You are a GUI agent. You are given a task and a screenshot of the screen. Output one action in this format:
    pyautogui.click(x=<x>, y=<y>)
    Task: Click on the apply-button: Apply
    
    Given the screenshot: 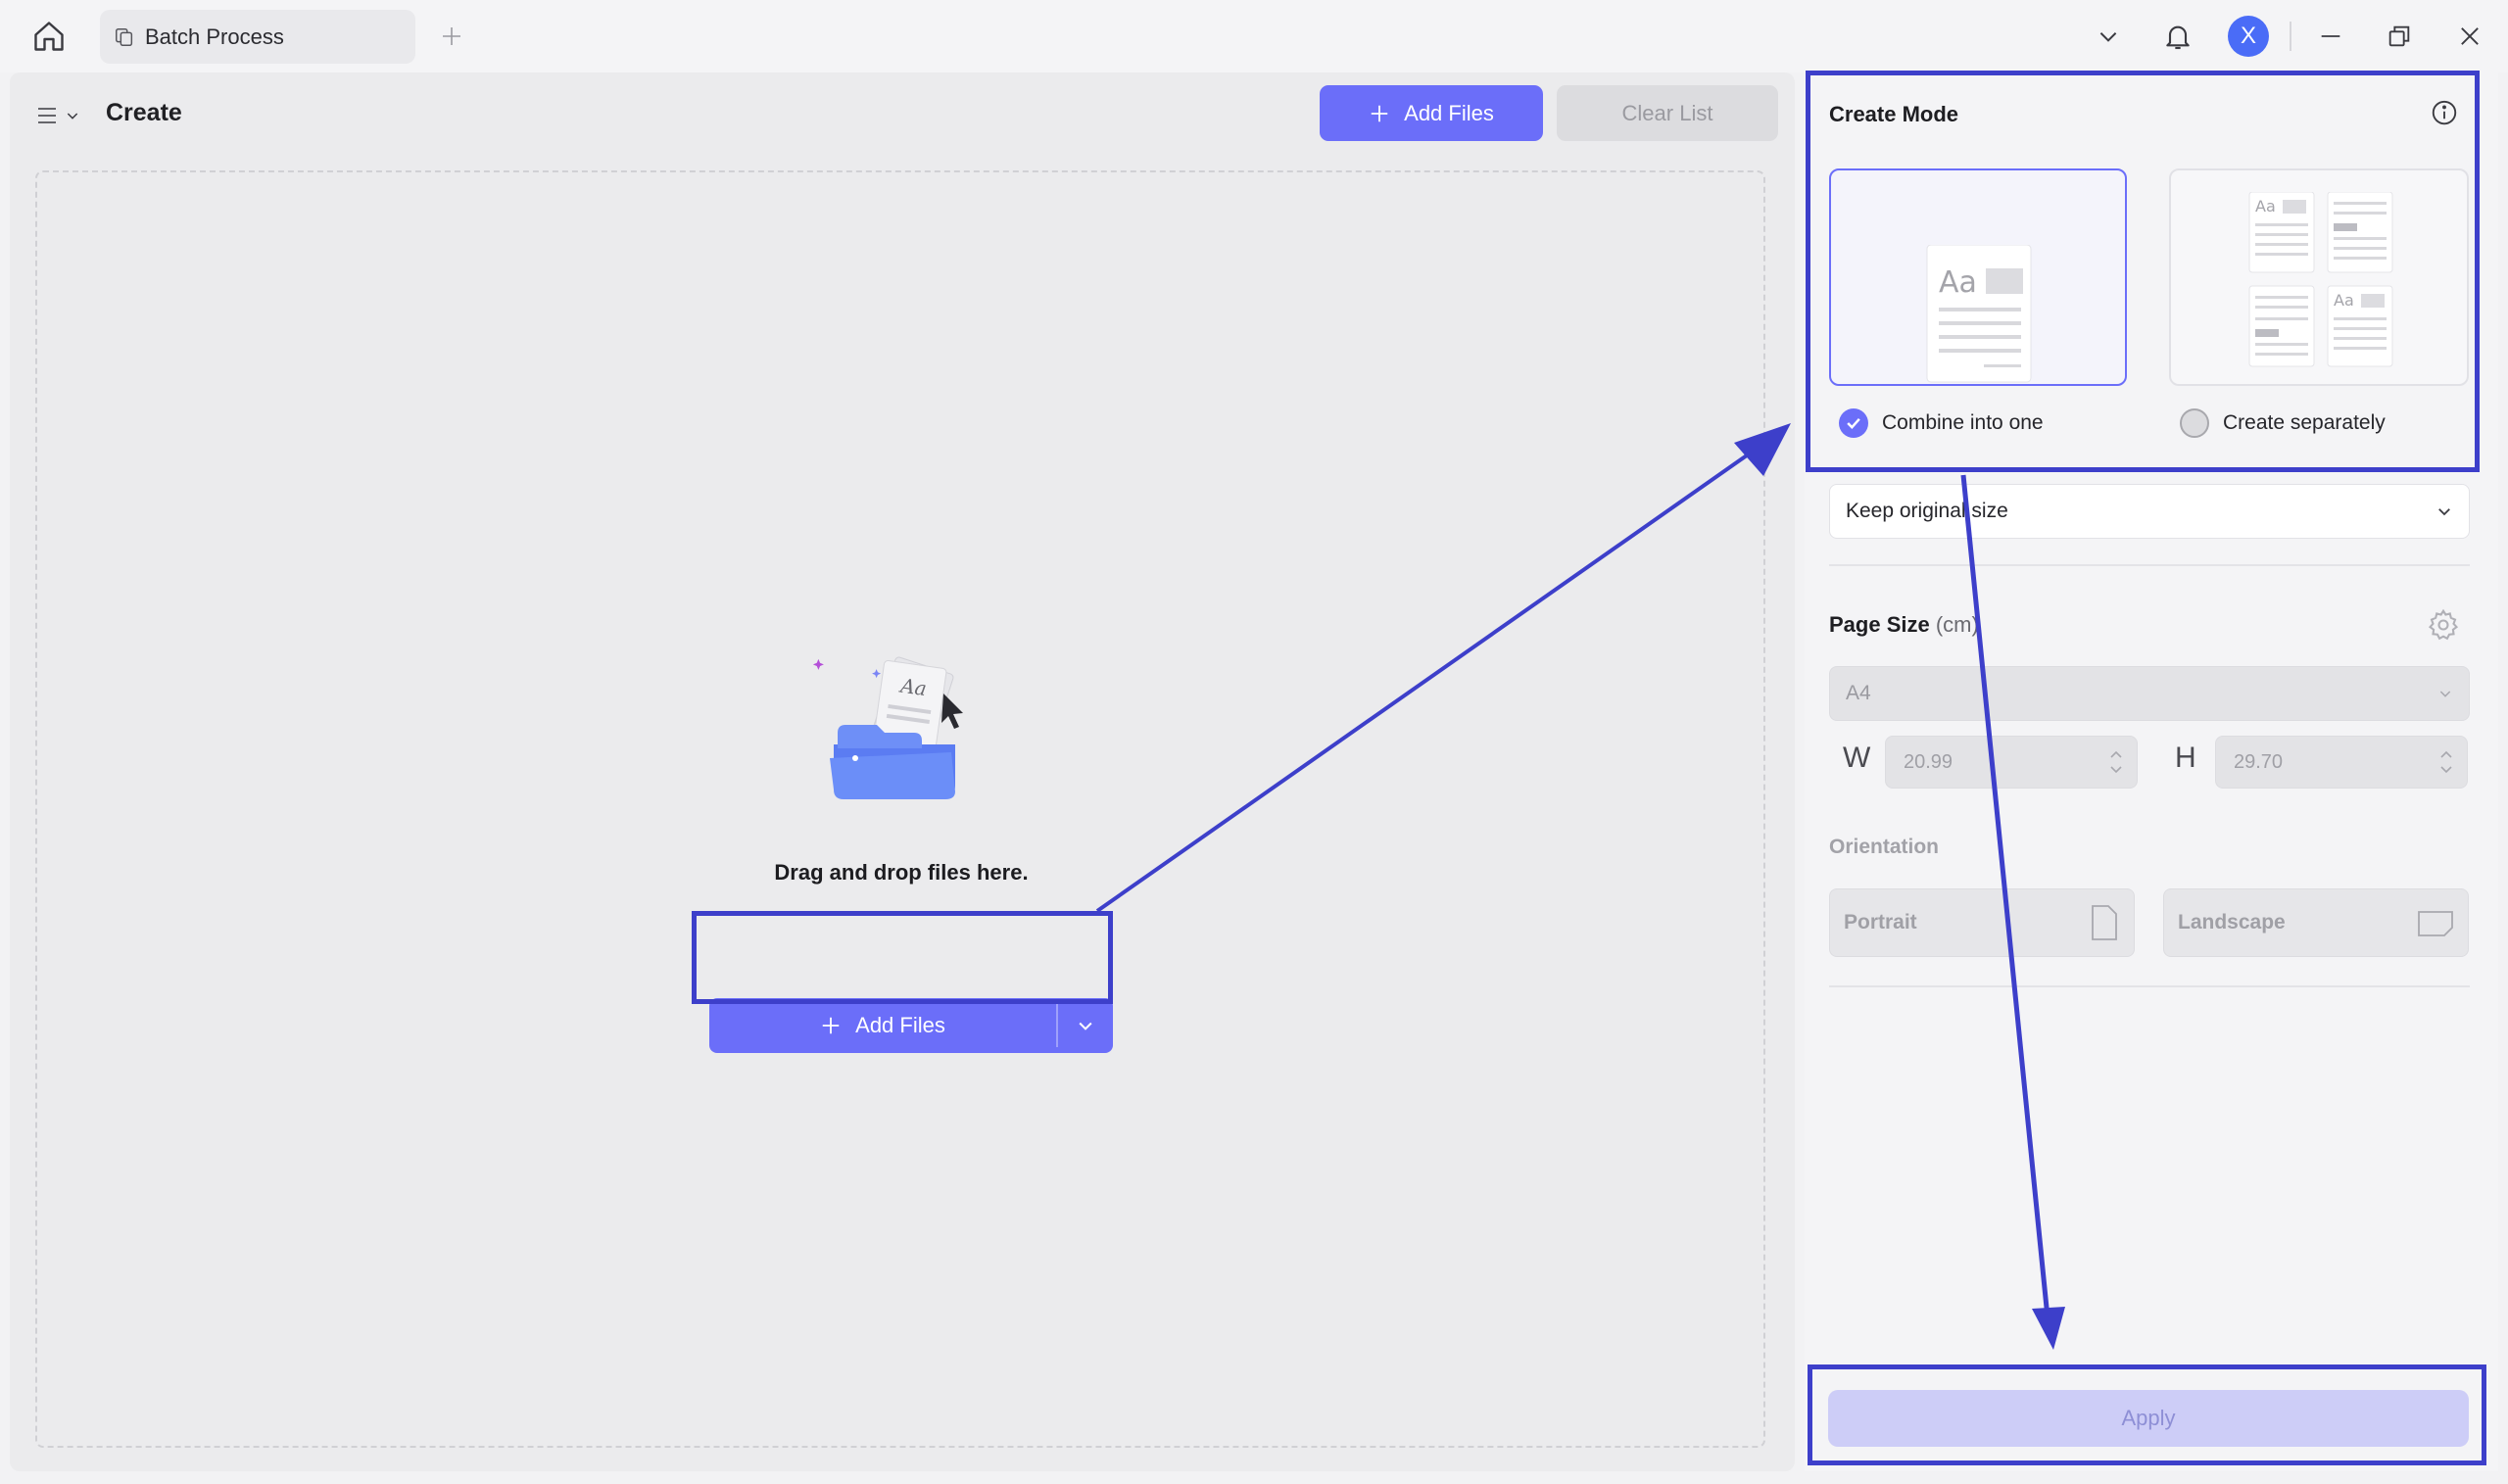 What is the action you would take?
    pyautogui.click(x=2148, y=1418)
    